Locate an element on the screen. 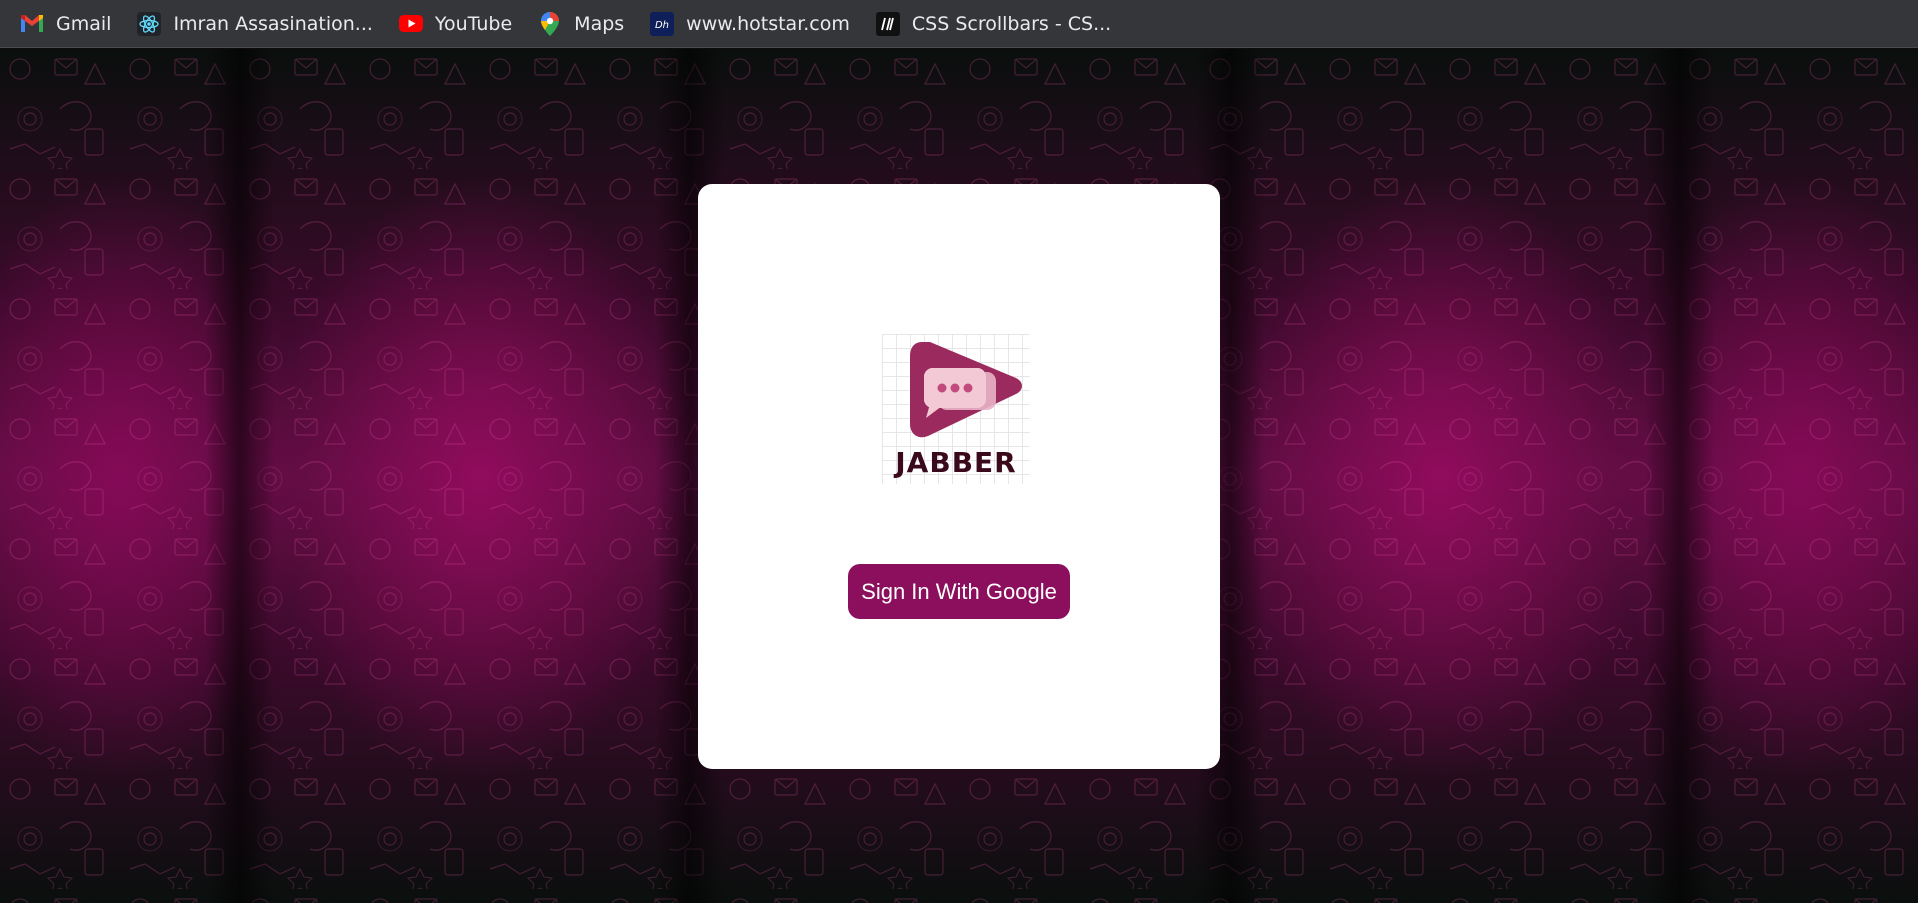 The height and width of the screenshot is (903, 1918). maps-pin-icon is located at coordinates (550, 23).